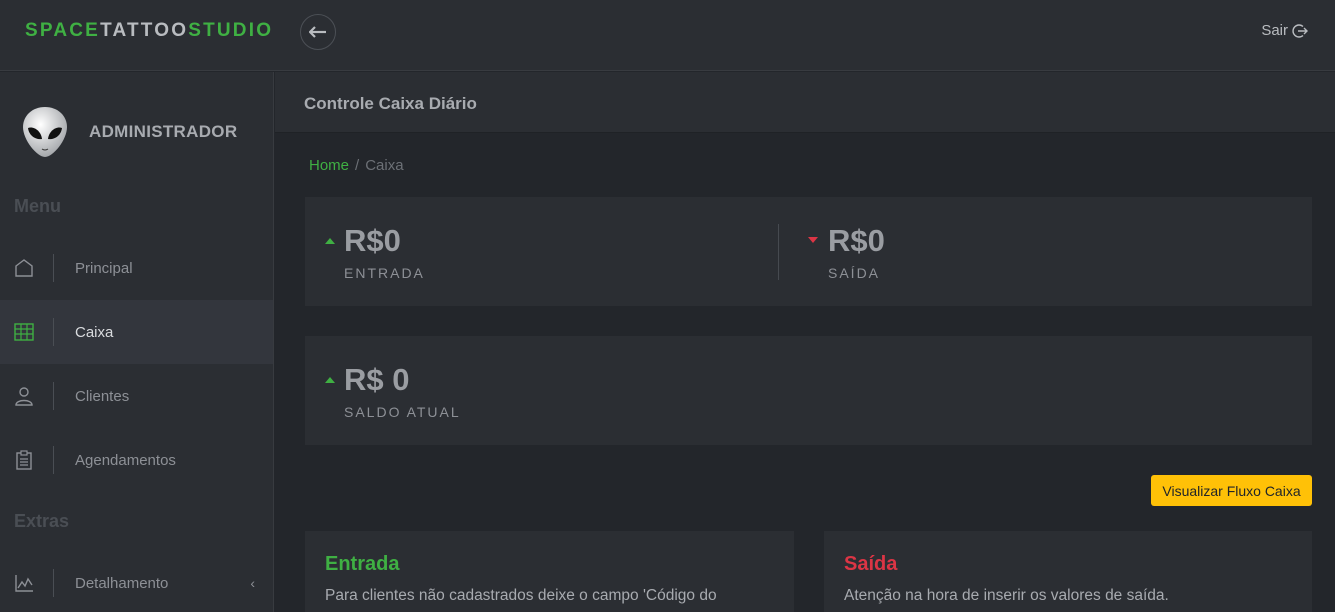 The image size is (1335, 612). I want to click on brand-part-2: TATTOO, so click(144, 30).